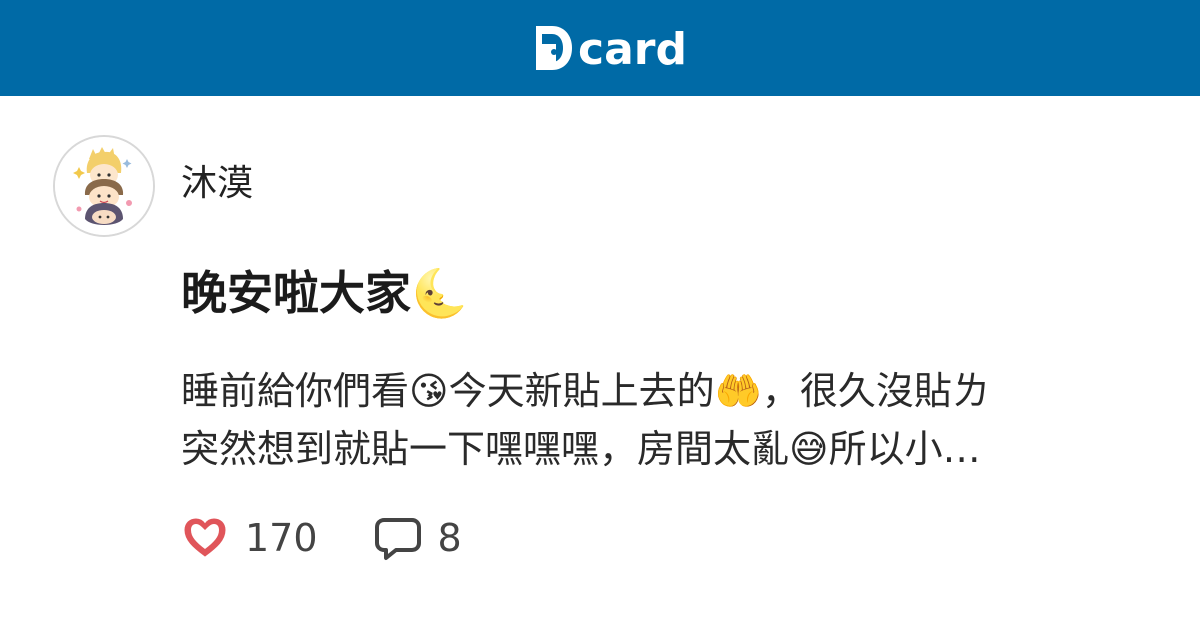 This screenshot has height=630, width=1200. I want to click on post-stats: 170 8, so click(349, 538).